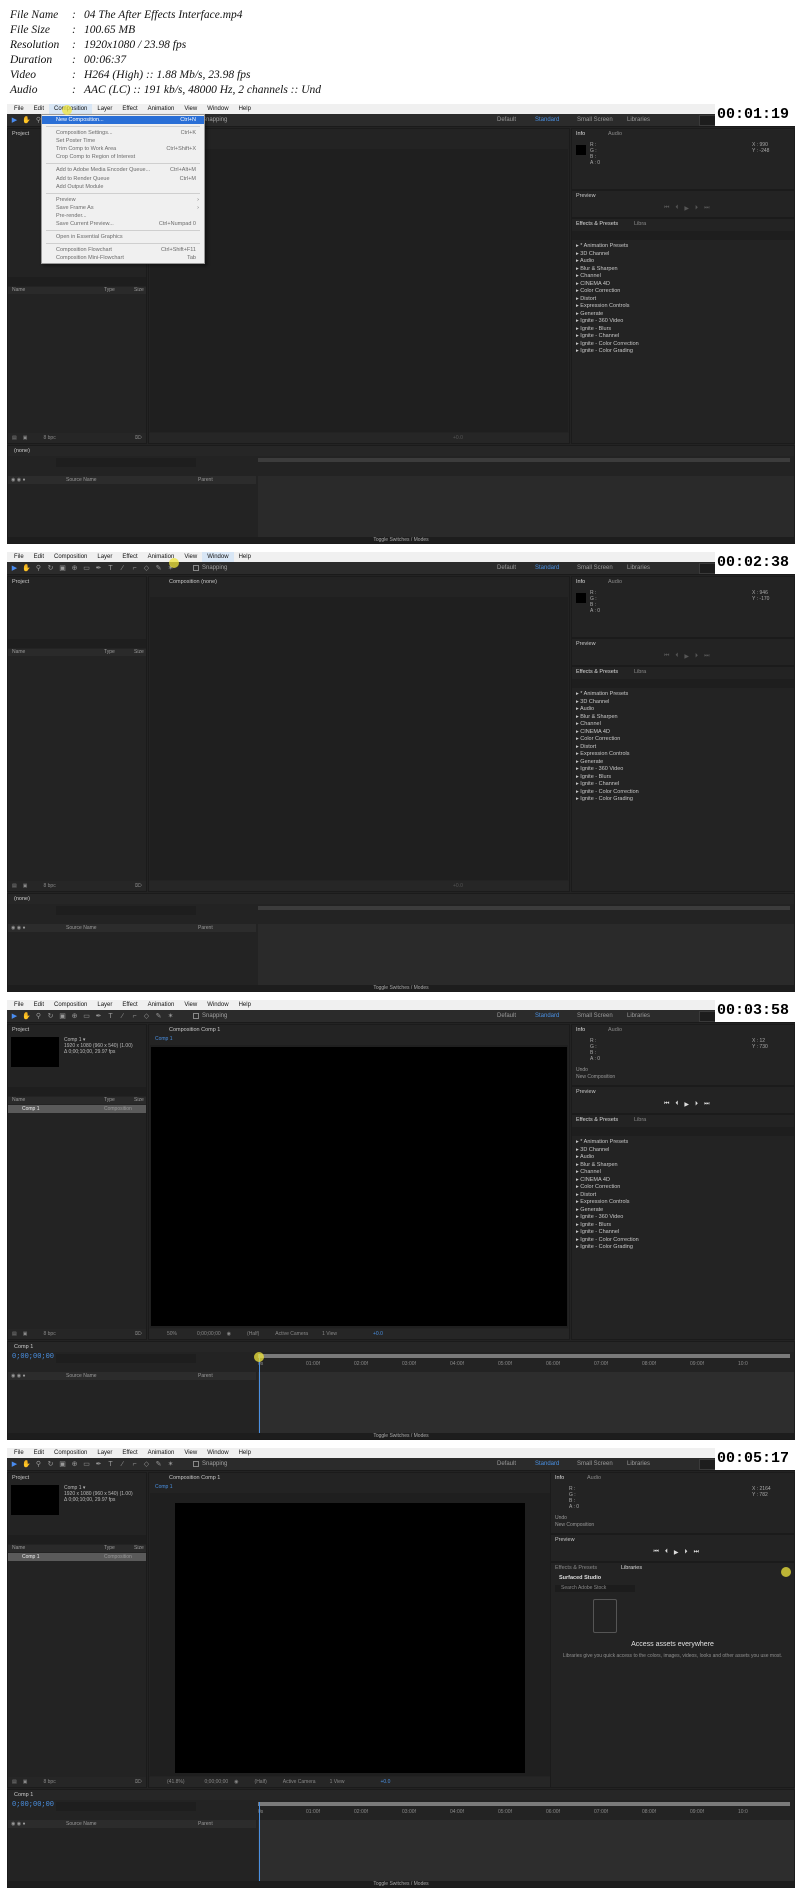  I want to click on puppet-tool-icon: ✶, so click(170, 1464).